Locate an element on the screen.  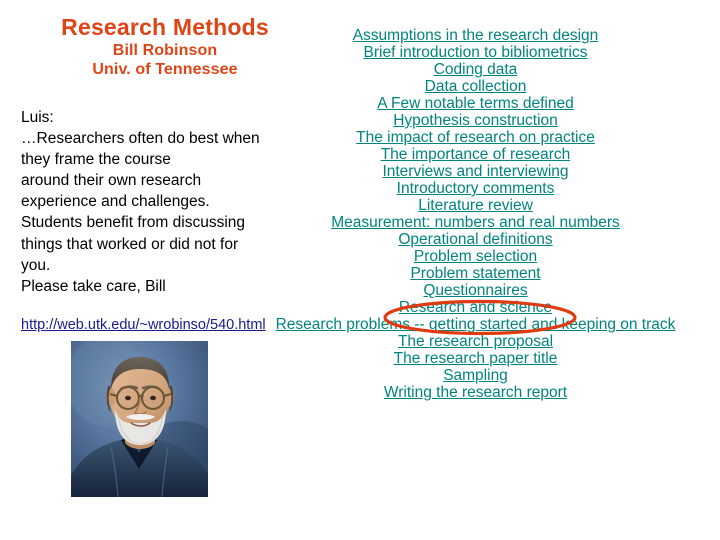
link-sampling: Sampling is located at coordinates (475, 375).